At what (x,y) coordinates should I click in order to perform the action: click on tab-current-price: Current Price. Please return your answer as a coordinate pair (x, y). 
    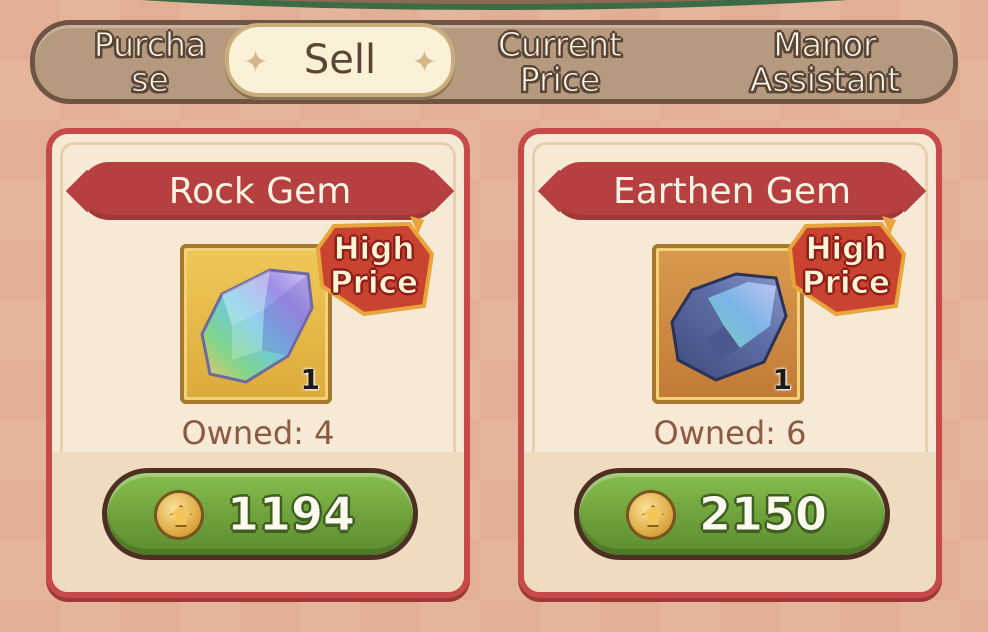
    Looking at the image, I should click on (560, 62).